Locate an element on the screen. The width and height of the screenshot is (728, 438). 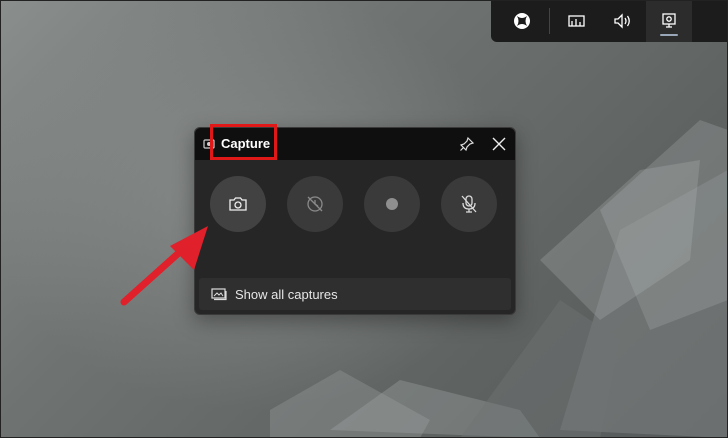
close-icon is located at coordinates (499, 144).